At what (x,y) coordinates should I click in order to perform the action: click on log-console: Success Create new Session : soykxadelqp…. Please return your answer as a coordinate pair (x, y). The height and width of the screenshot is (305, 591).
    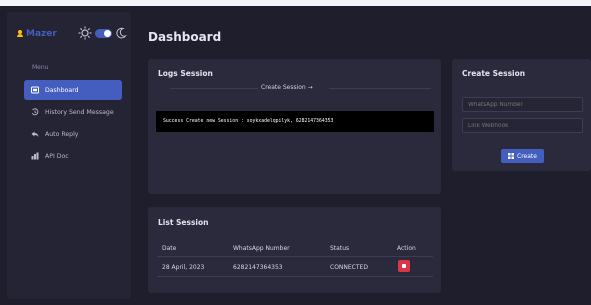
    Looking at the image, I should click on (295, 121).